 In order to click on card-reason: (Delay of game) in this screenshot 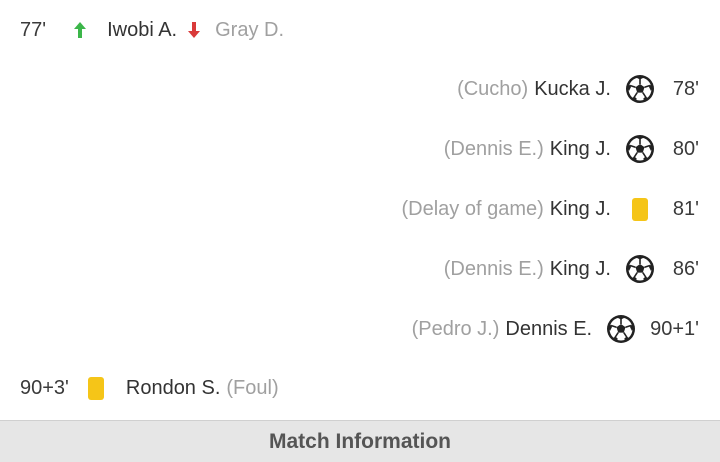, I will do `click(472, 209)`.